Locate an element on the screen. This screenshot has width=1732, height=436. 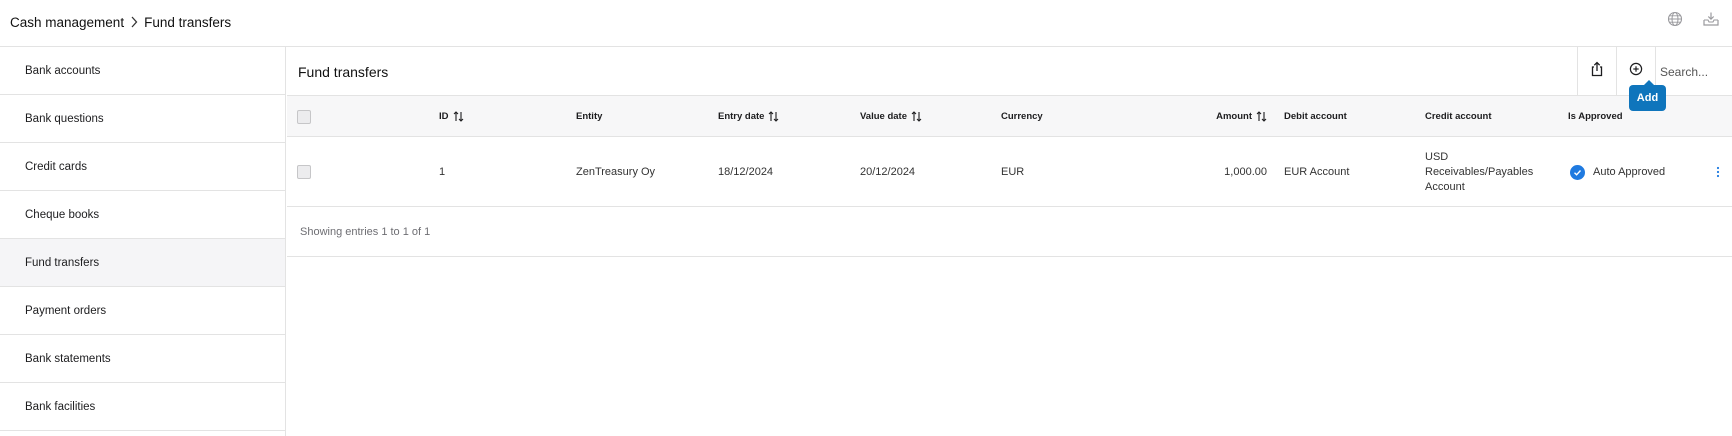
cell-amount: 1,000.00 is located at coordinates (1245, 172).